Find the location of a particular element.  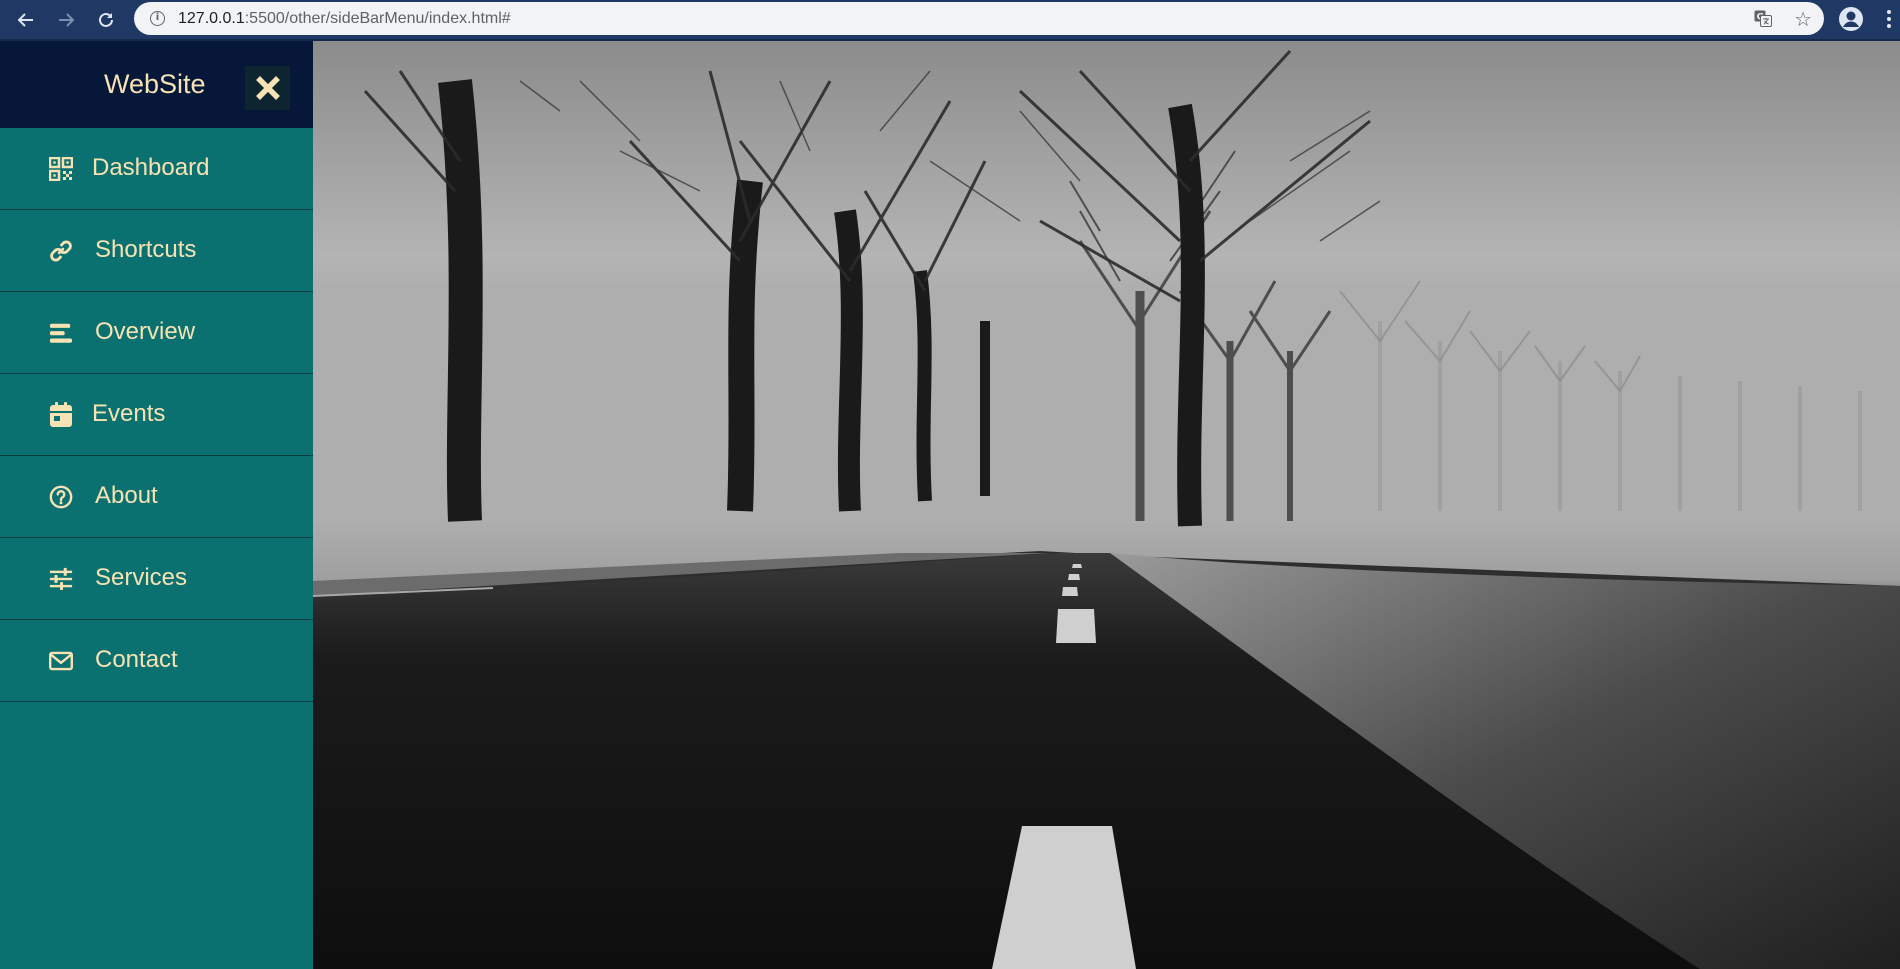

close-icon is located at coordinates (267, 88).